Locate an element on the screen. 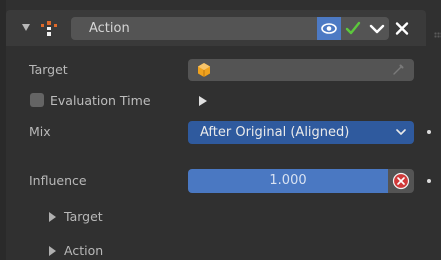 The width and height of the screenshot is (441, 260). enable-toggle is located at coordinates (353, 28).